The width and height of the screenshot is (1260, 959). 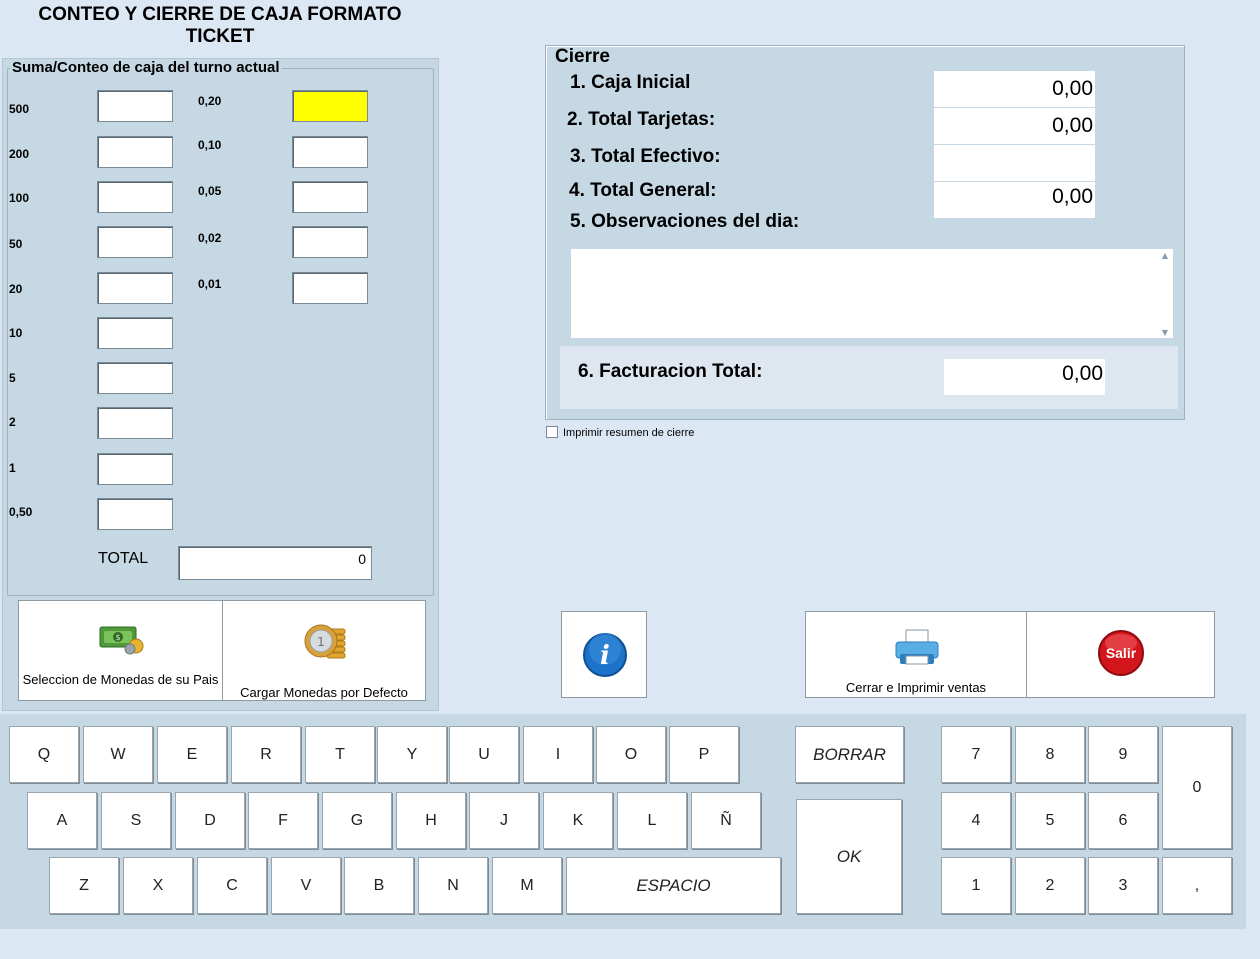 I want to click on key-g: G, so click(x=357, y=820).